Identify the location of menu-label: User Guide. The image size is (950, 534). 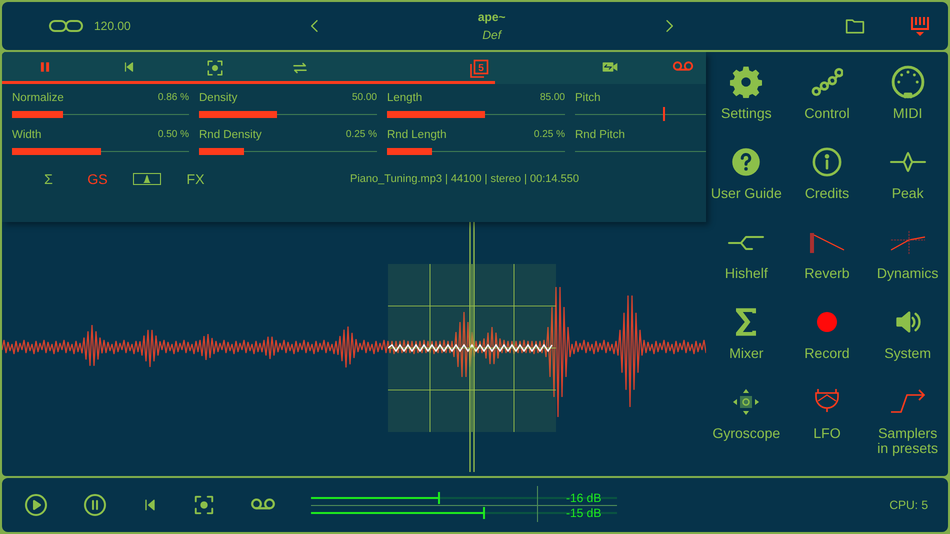
(746, 193).